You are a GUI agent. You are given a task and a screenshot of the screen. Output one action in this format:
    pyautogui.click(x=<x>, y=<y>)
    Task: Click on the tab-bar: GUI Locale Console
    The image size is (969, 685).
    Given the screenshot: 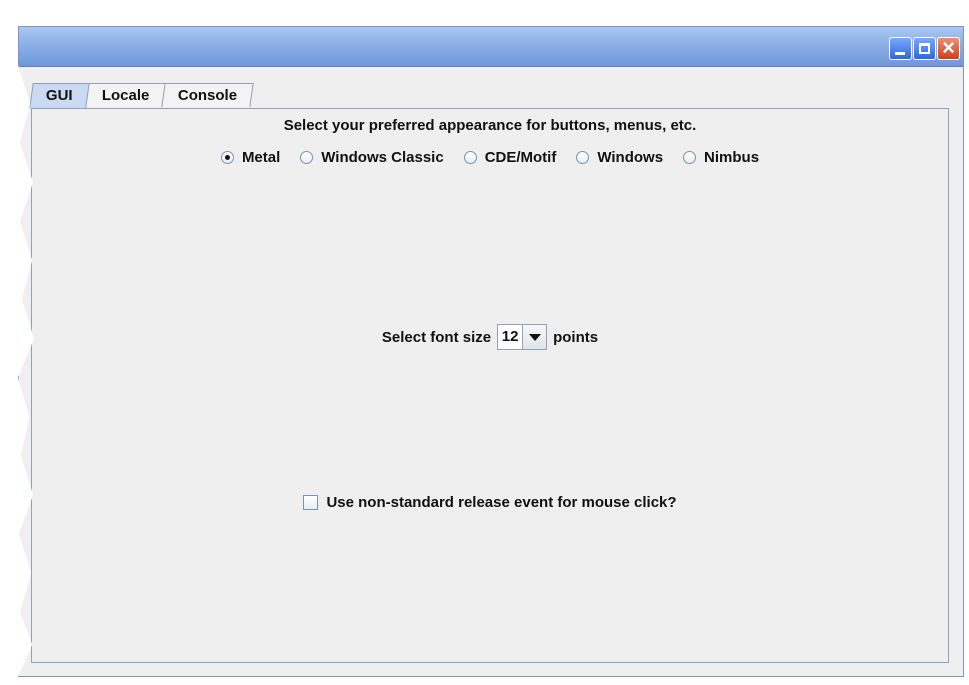 What is the action you would take?
    pyautogui.click(x=142, y=95)
    